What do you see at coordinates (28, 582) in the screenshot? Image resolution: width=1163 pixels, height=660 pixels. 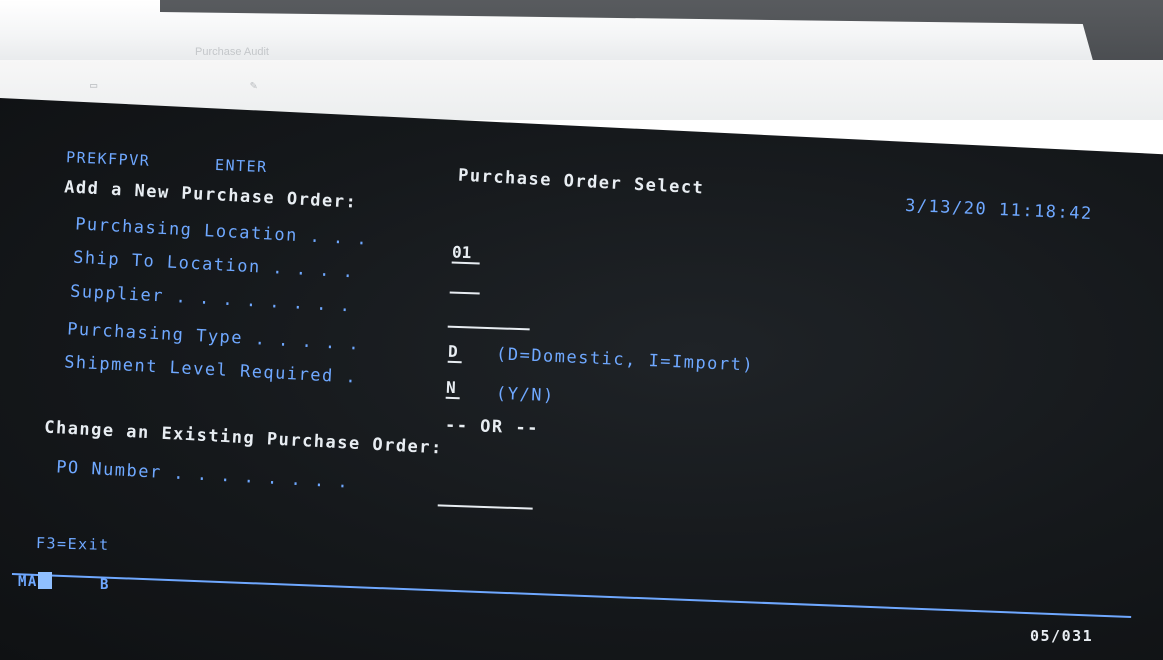 I see `status-indicator-left: MA` at bounding box center [28, 582].